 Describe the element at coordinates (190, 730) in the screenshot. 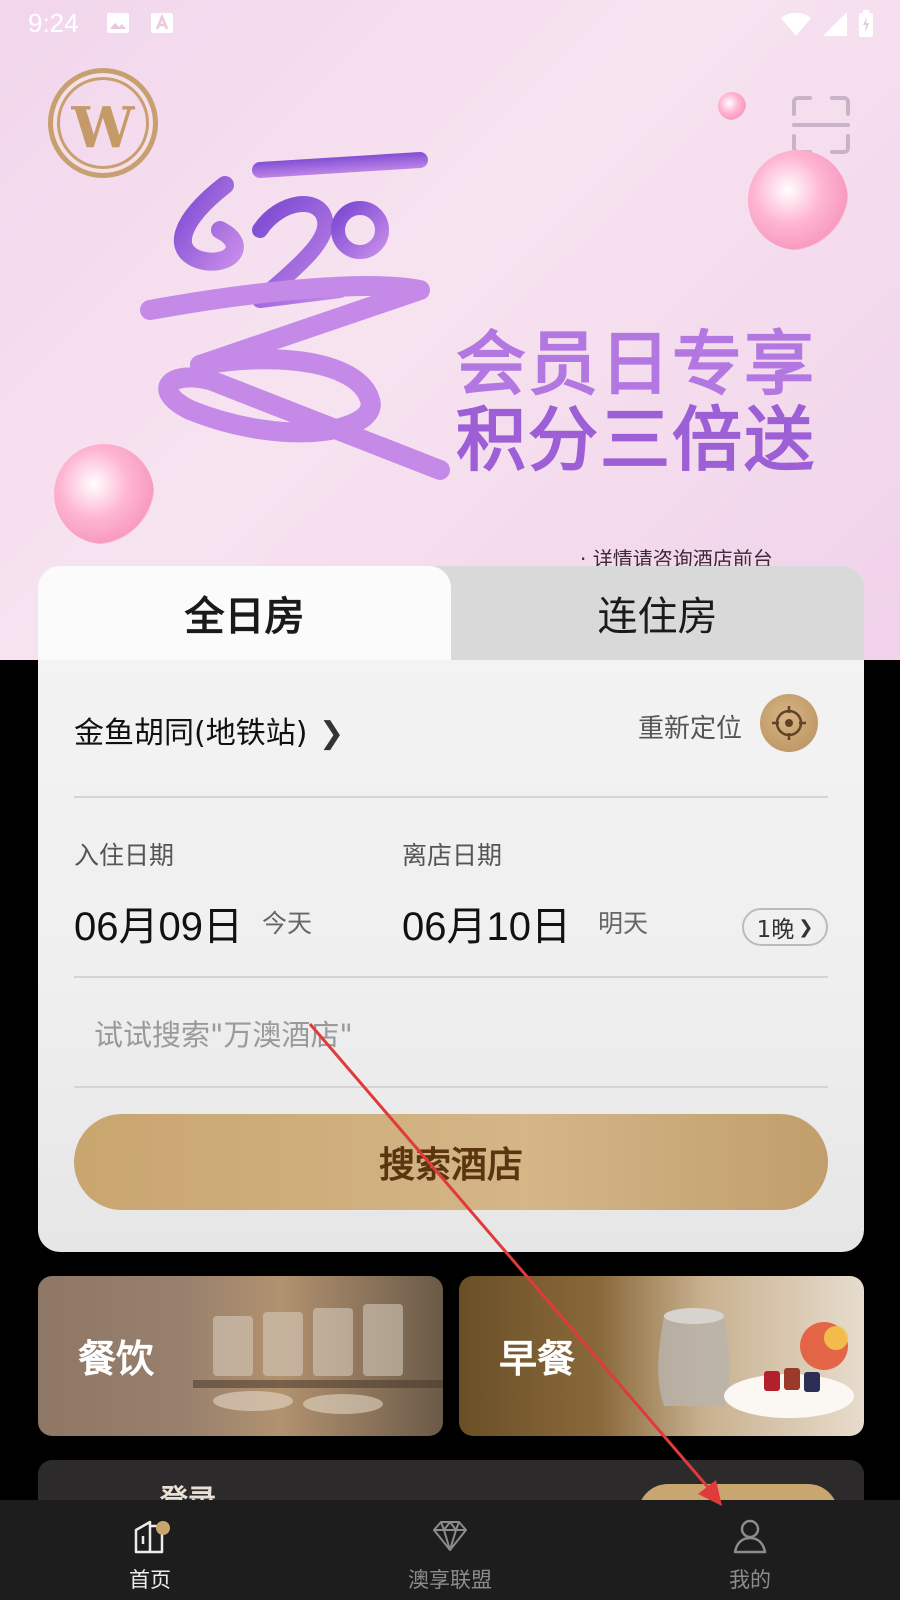

I see `location-name: 金鱼胡同(地铁站)` at that location.